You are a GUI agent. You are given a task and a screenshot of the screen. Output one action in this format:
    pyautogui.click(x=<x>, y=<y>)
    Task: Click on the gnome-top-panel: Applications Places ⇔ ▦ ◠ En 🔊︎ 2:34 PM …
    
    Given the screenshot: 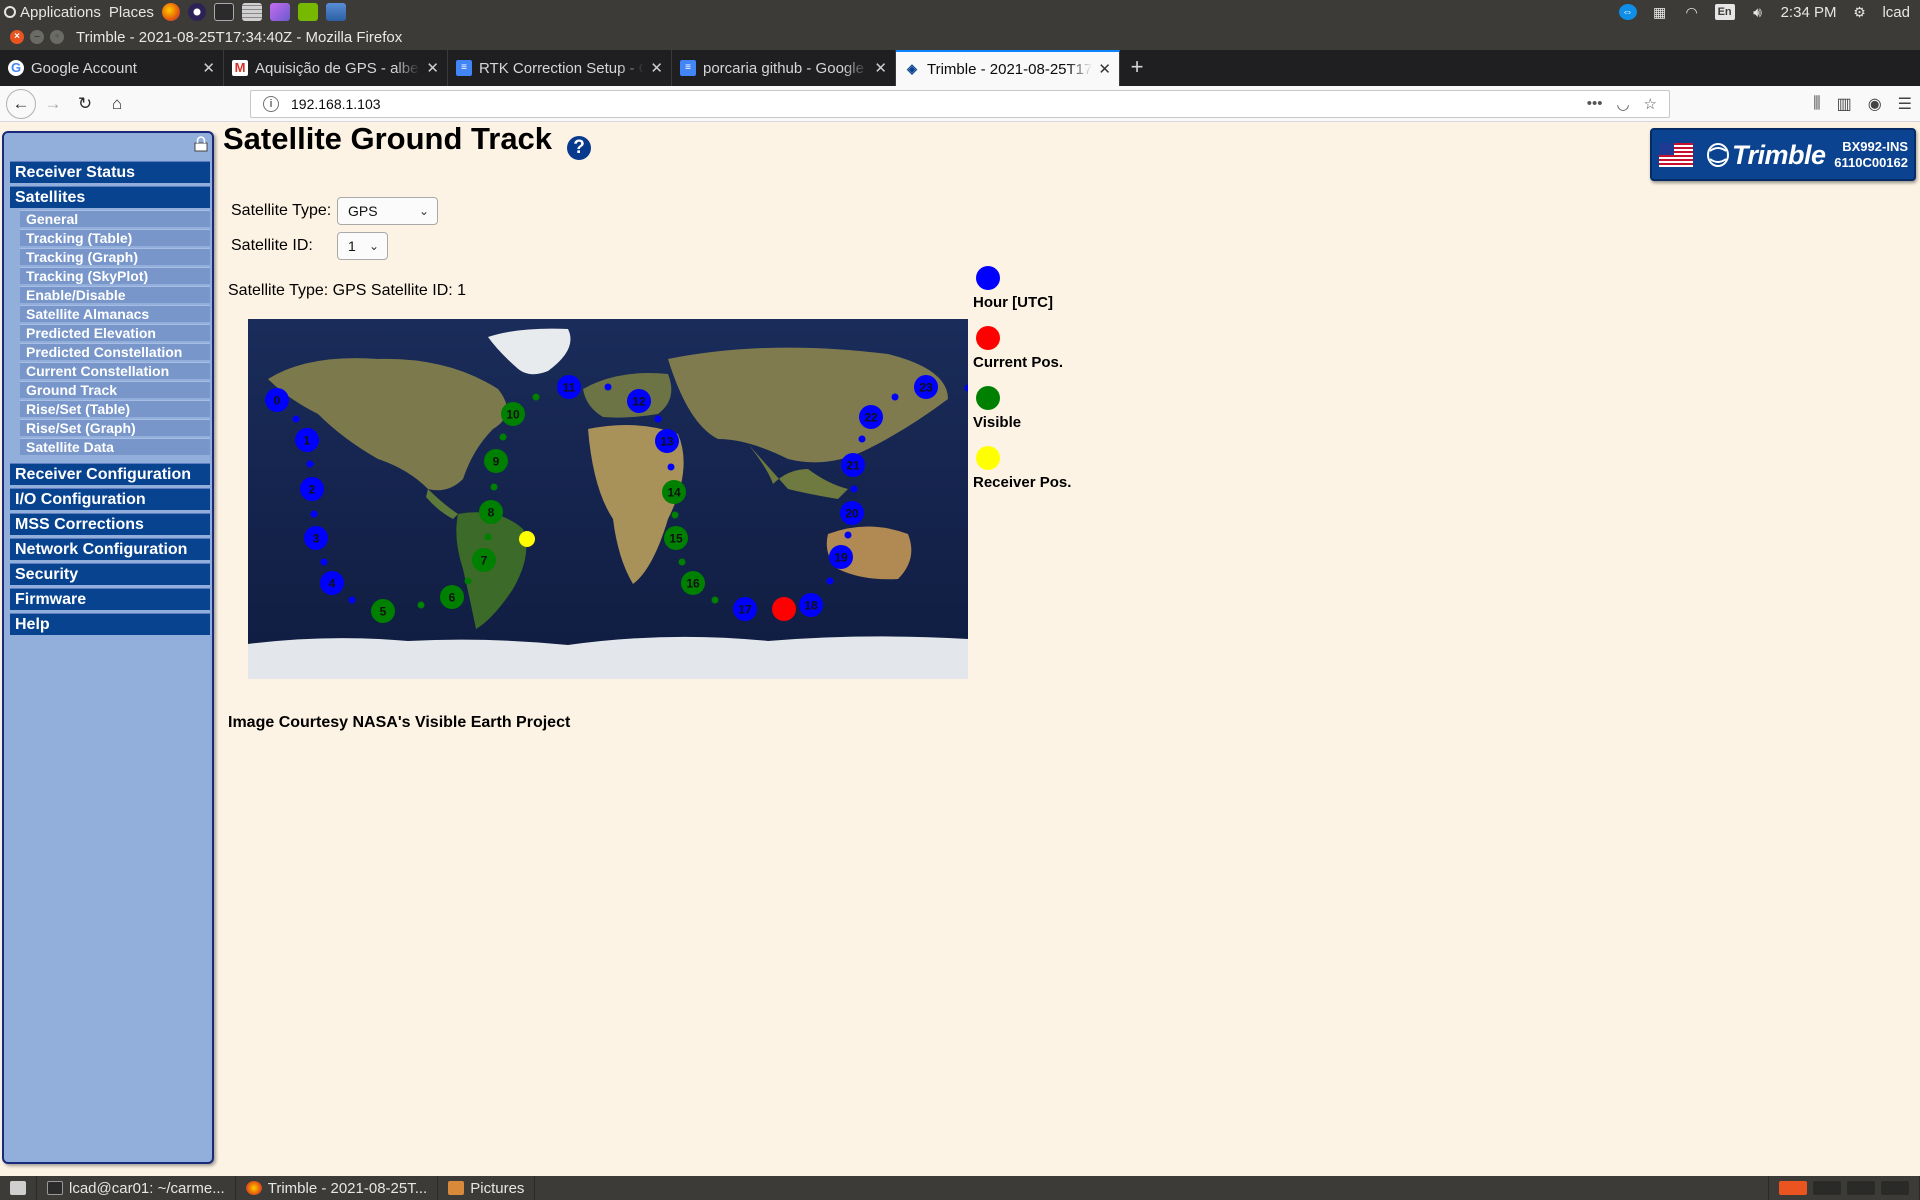 What is the action you would take?
    pyautogui.click(x=960, y=12)
    